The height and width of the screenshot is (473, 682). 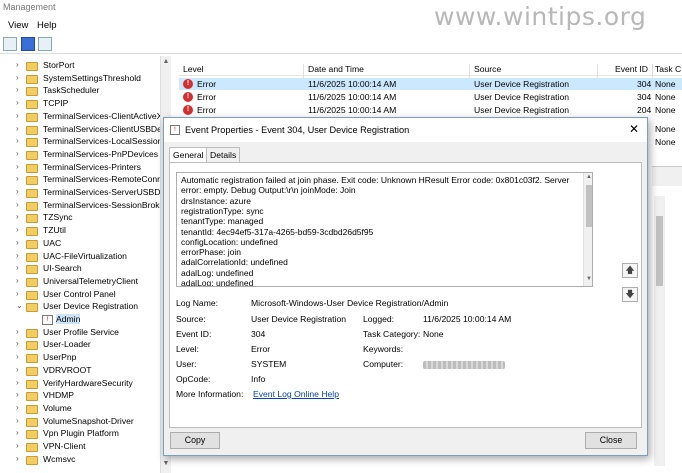 I want to click on close-icon: ✕, so click(x=634, y=129).